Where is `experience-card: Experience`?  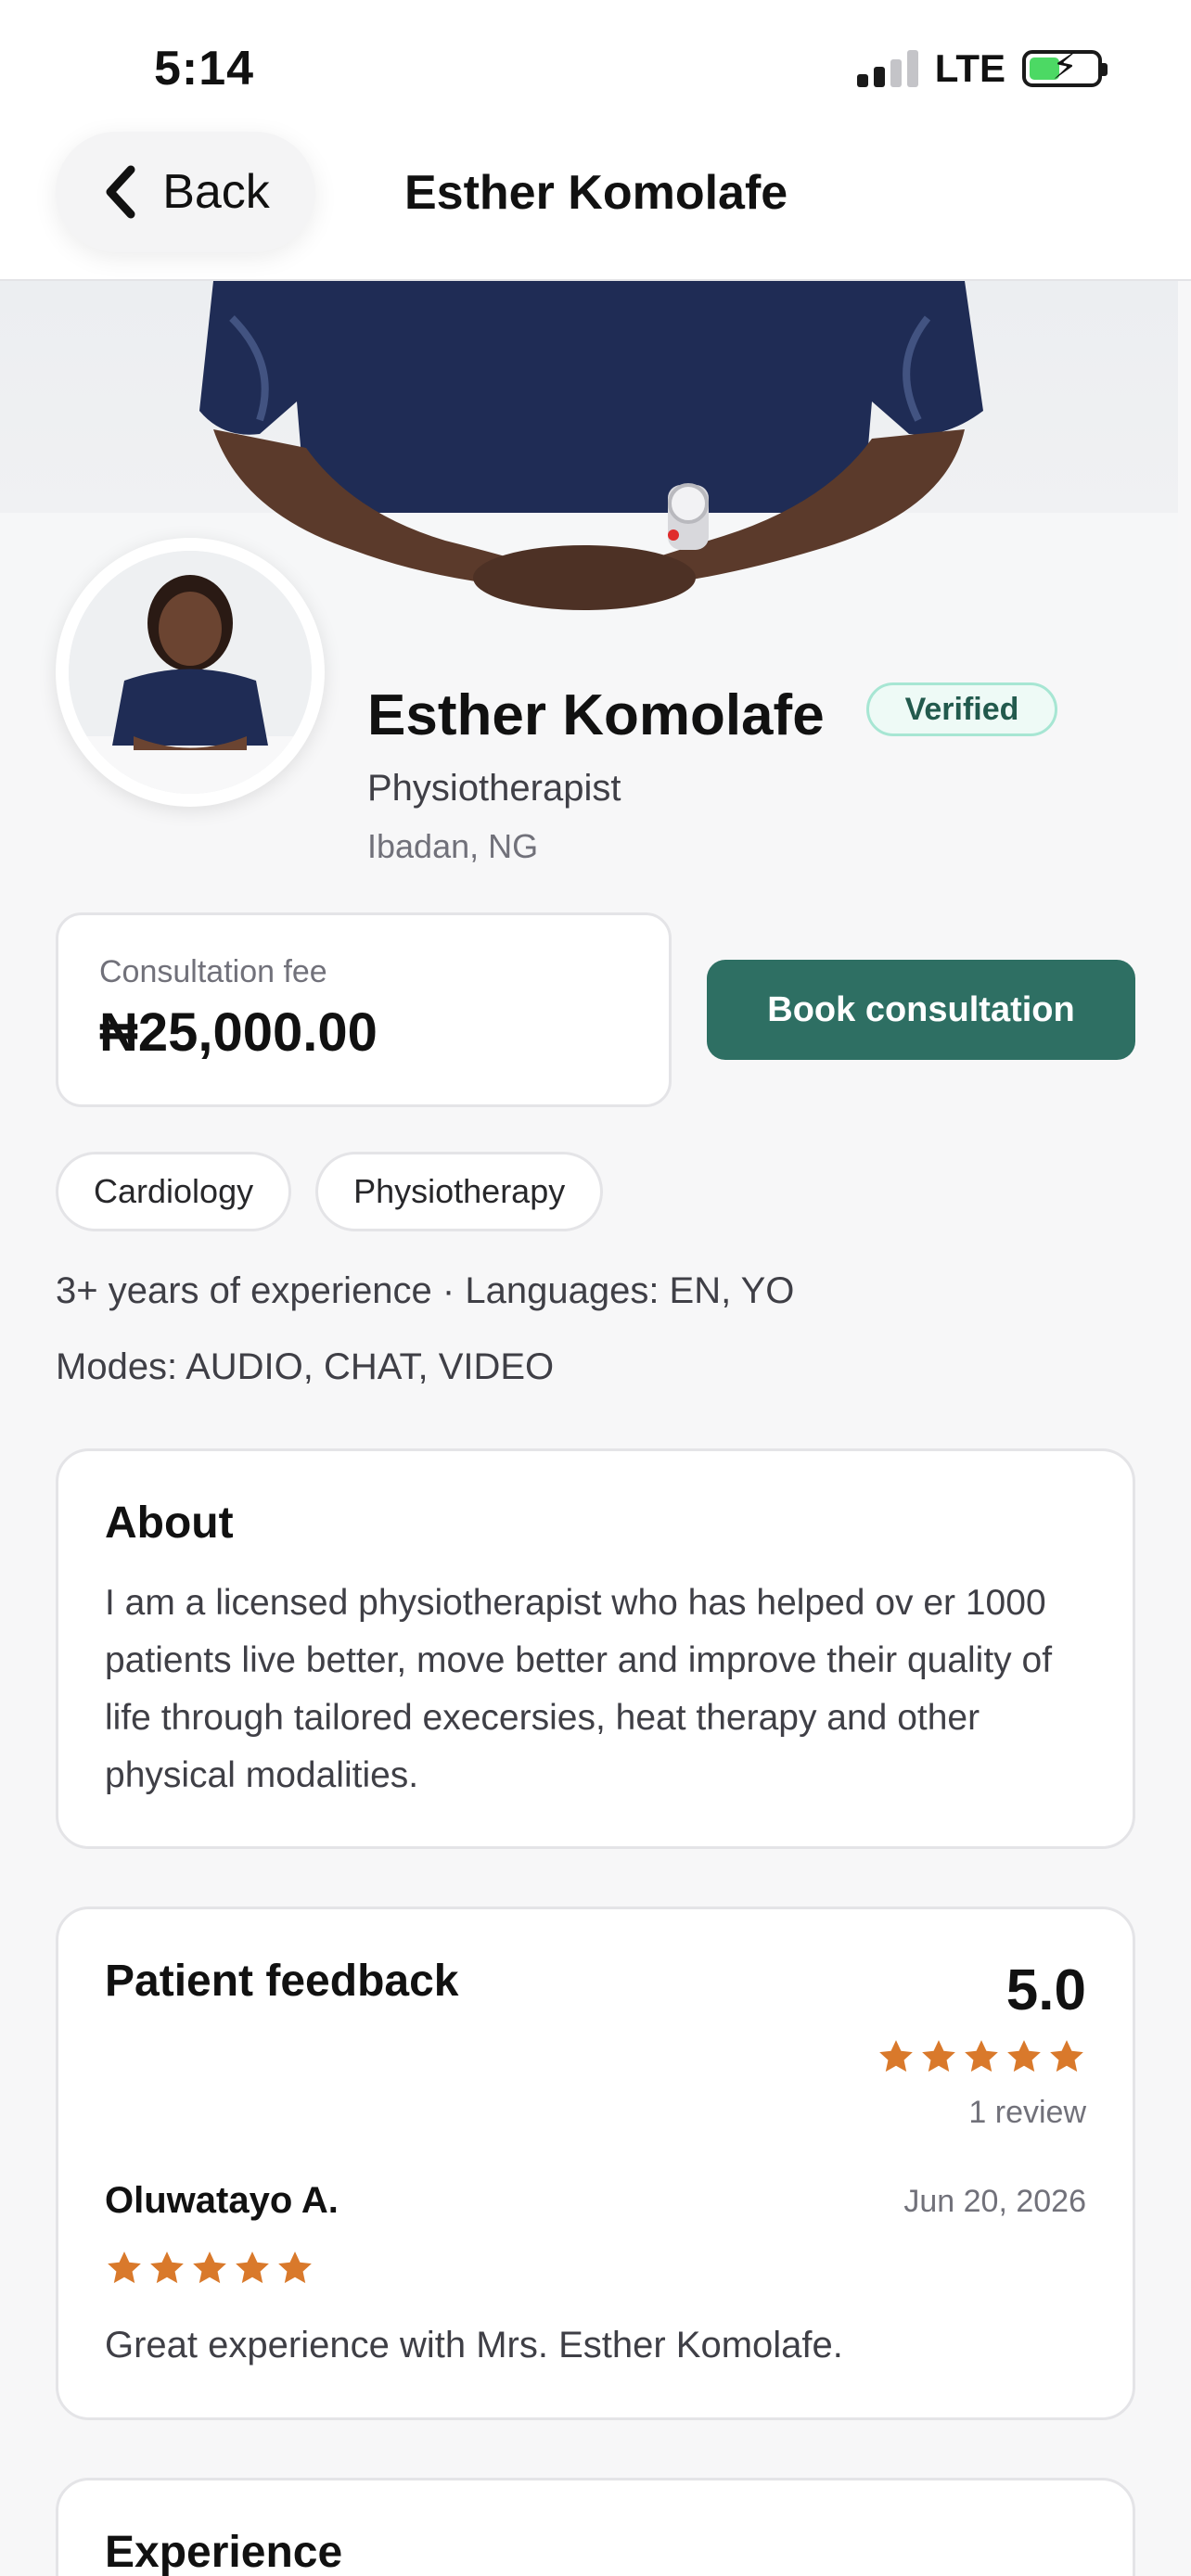 experience-card: Experience is located at coordinates (595, 2527).